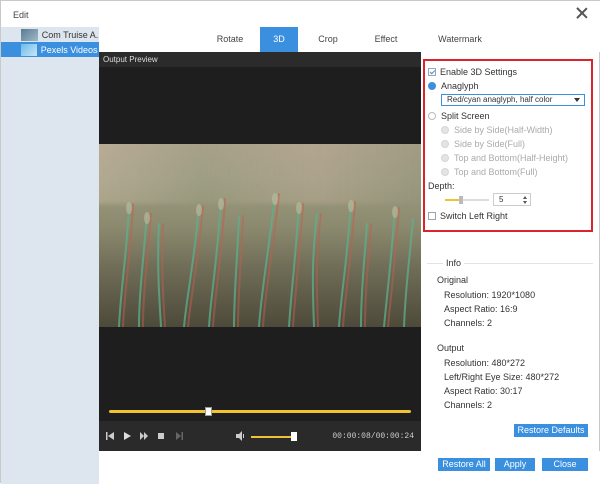 Image resolution: width=600 pixels, height=484 pixels. Describe the element at coordinates (490, 295) in the screenshot. I see `original-resolution: Resolution: 1920*1080` at that location.